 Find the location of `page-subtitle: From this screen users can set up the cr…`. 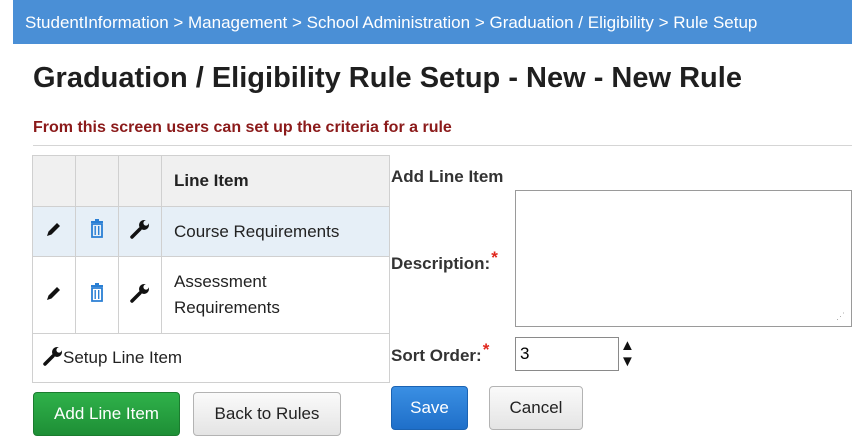

page-subtitle: From this screen users can set up the cr… is located at coordinates (242, 127).